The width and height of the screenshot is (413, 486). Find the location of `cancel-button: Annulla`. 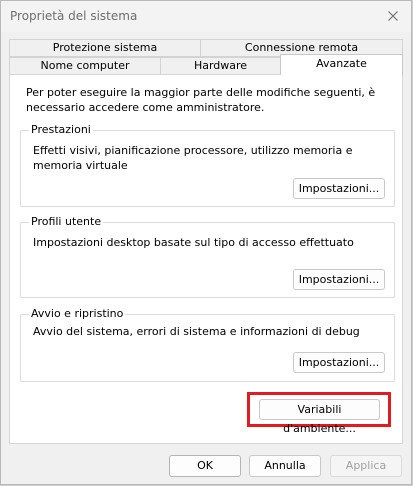

cancel-button: Annulla is located at coordinates (285, 466).